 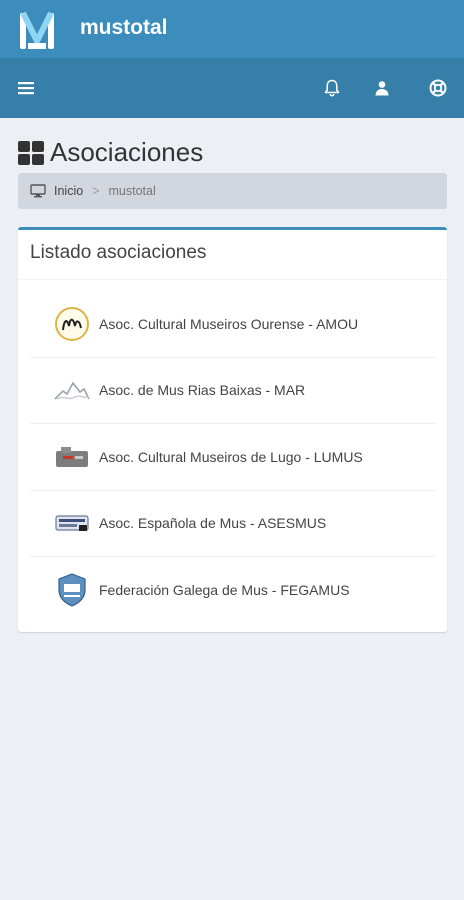 I want to click on list-item: Asoc. de Mus Rias Baixas - MAR, so click(x=232, y=391).